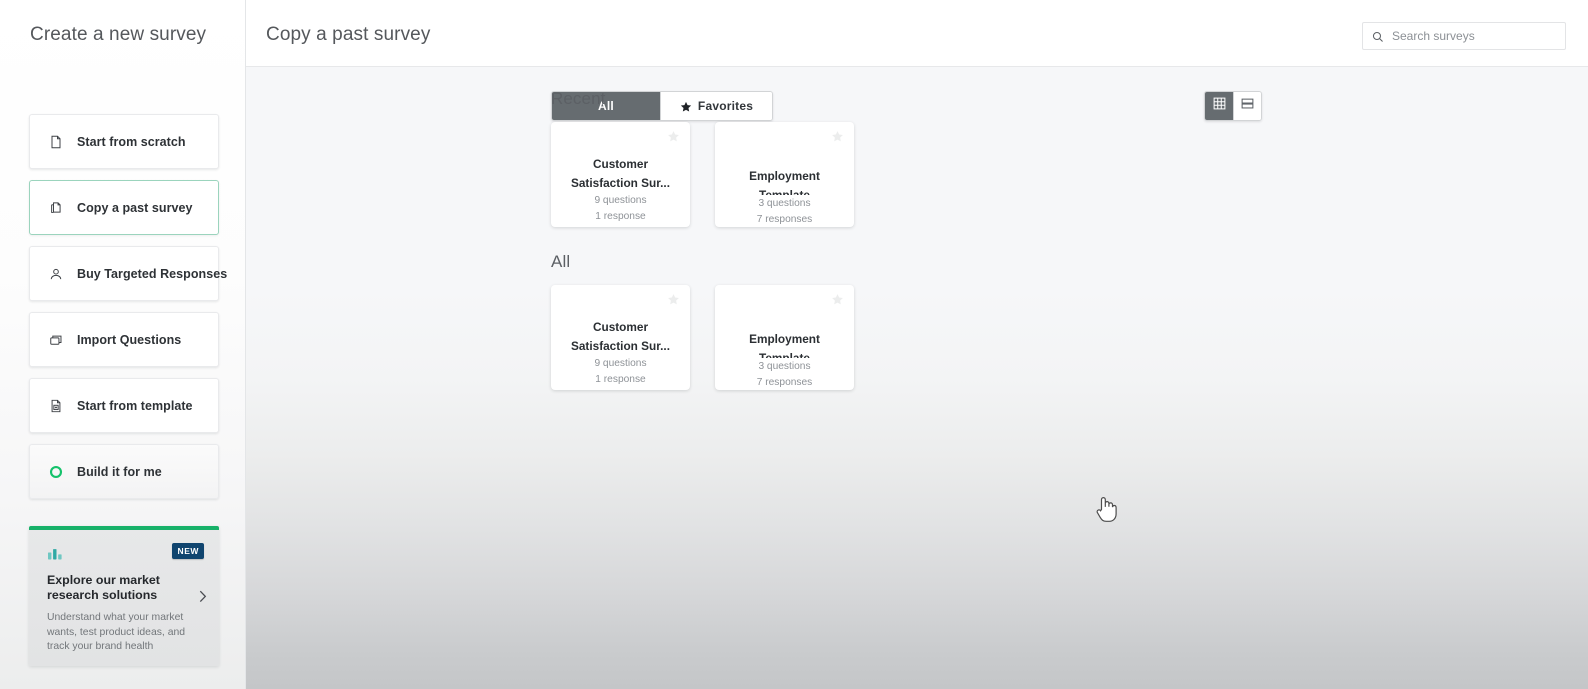  What do you see at coordinates (129, 339) in the screenshot?
I see `sidebar-item-label: Import Questions` at bounding box center [129, 339].